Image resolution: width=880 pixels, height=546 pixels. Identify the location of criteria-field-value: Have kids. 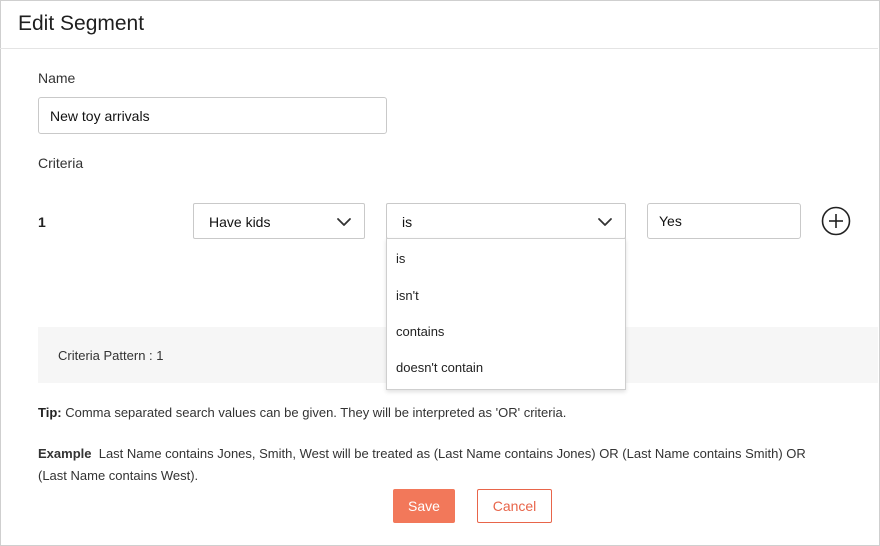
(240, 222).